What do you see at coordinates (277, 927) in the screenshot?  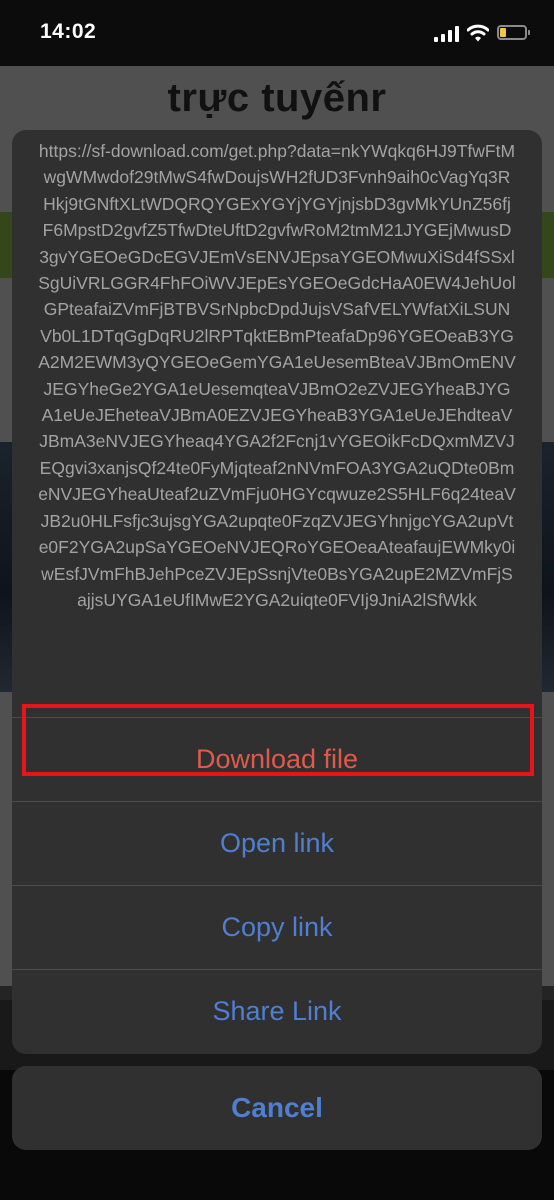 I see `copy-link-button: Copy link` at bounding box center [277, 927].